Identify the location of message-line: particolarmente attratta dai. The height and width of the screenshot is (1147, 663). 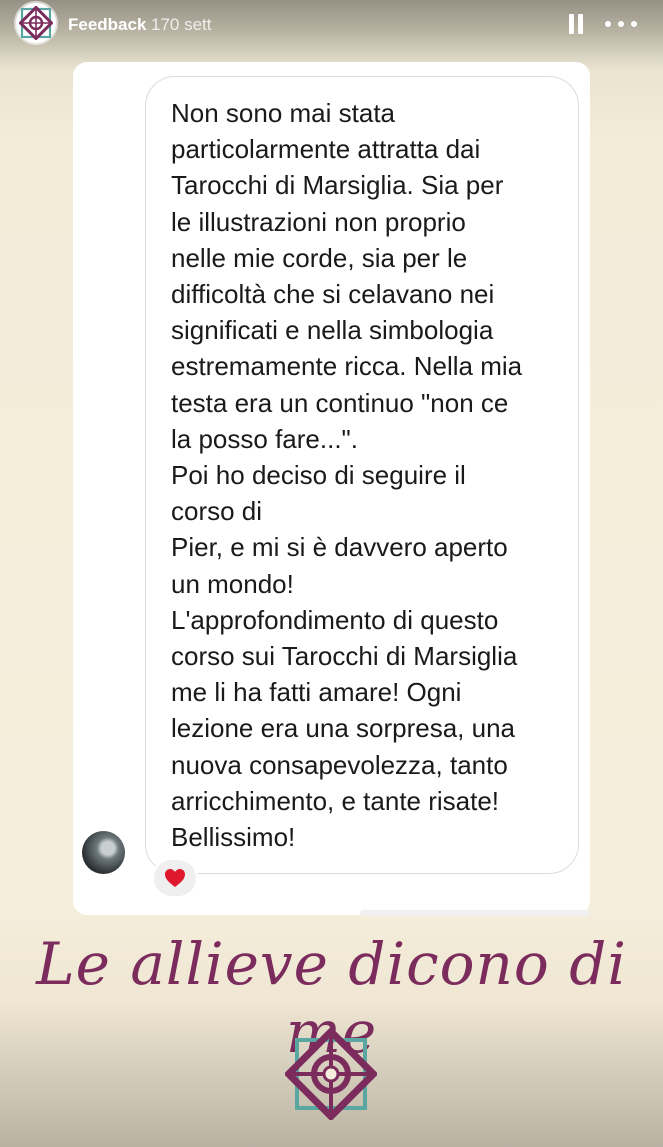
(326, 149).